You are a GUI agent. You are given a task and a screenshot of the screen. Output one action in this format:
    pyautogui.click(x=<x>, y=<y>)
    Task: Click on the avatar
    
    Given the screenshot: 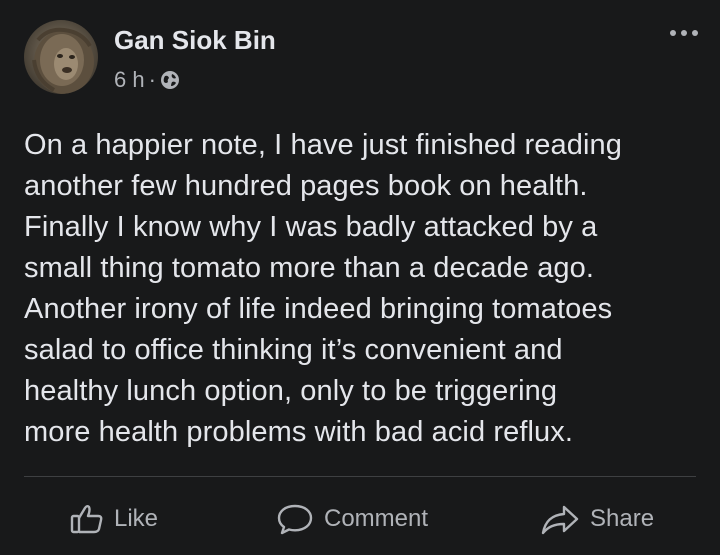 What is the action you would take?
    pyautogui.click(x=61, y=57)
    